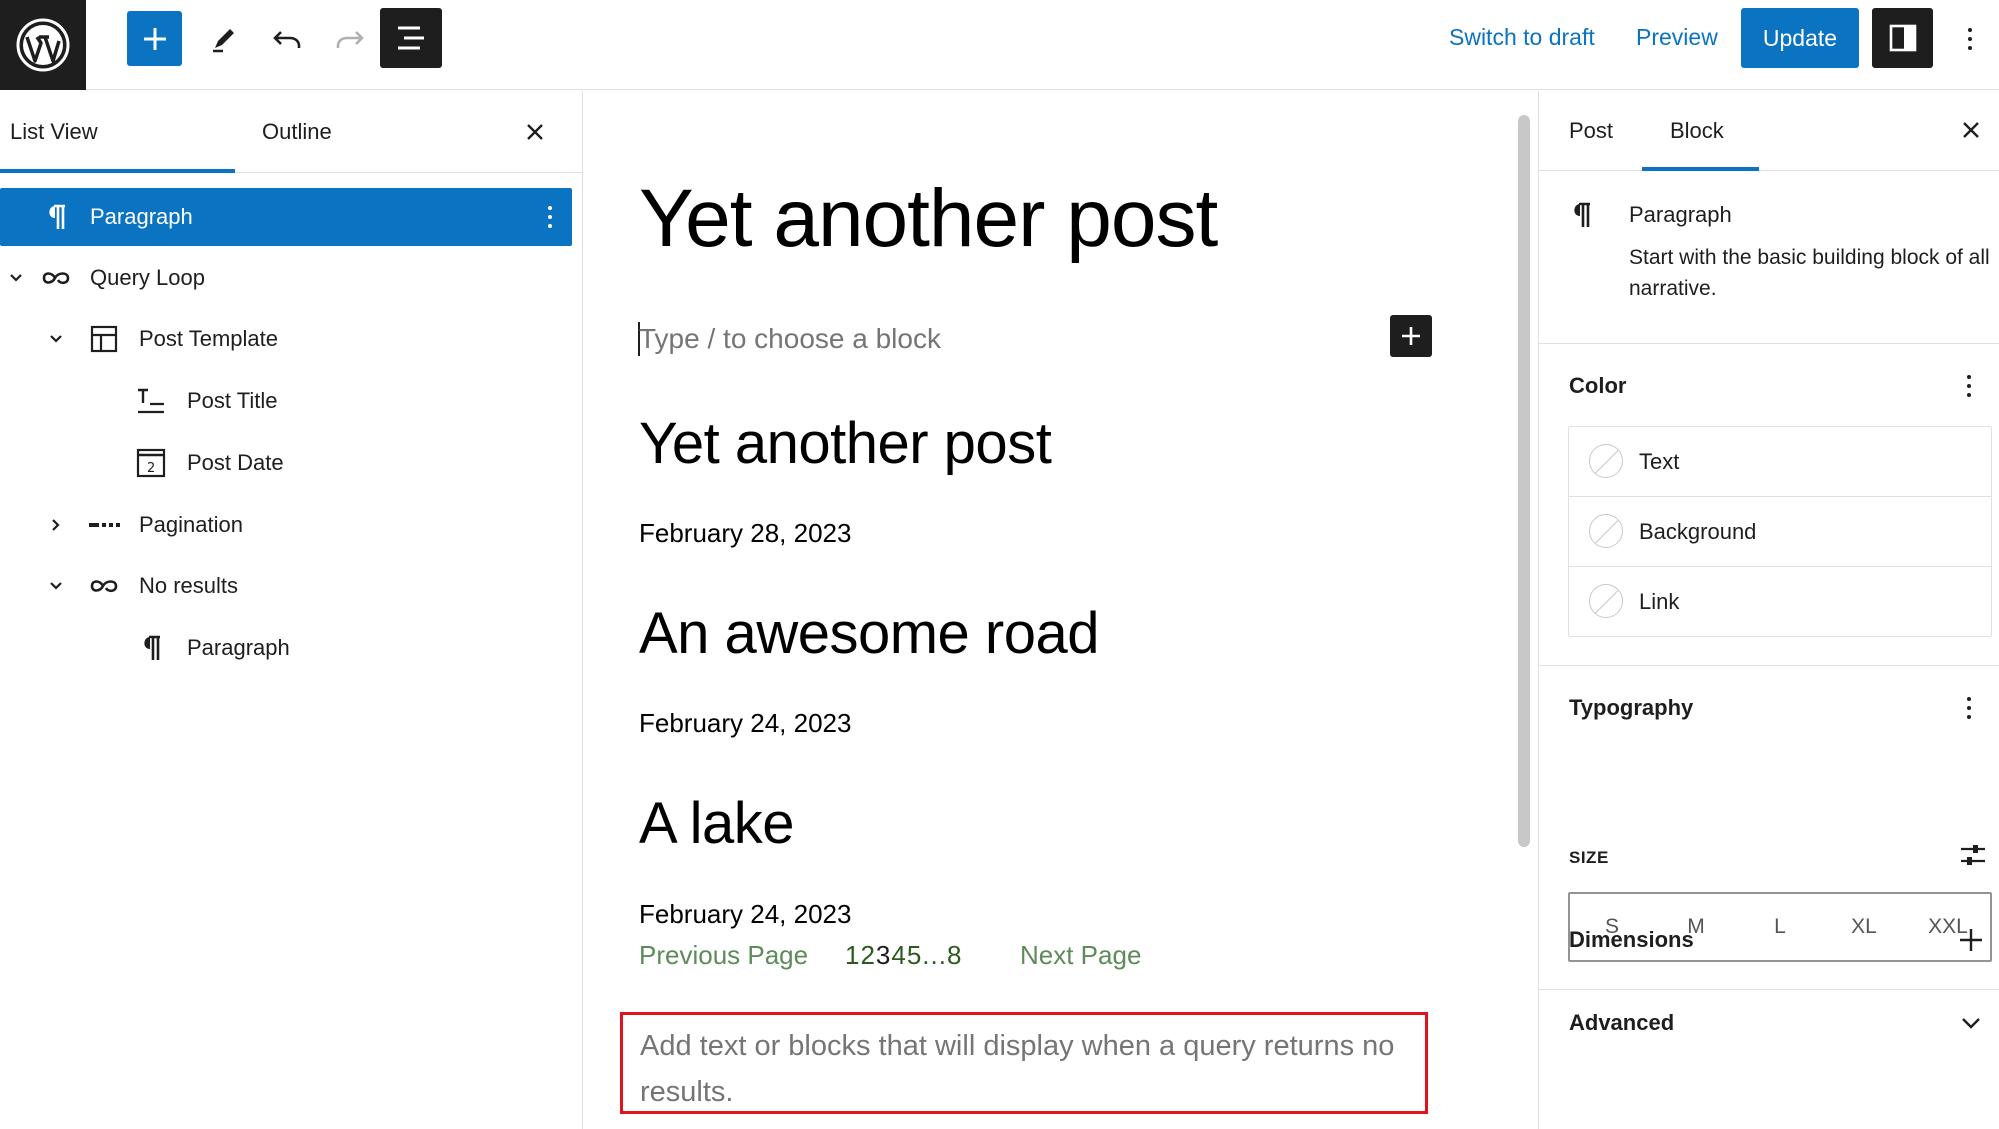 The width and height of the screenshot is (1999, 1129). I want to click on color-item-label: Background, so click(1698, 531).